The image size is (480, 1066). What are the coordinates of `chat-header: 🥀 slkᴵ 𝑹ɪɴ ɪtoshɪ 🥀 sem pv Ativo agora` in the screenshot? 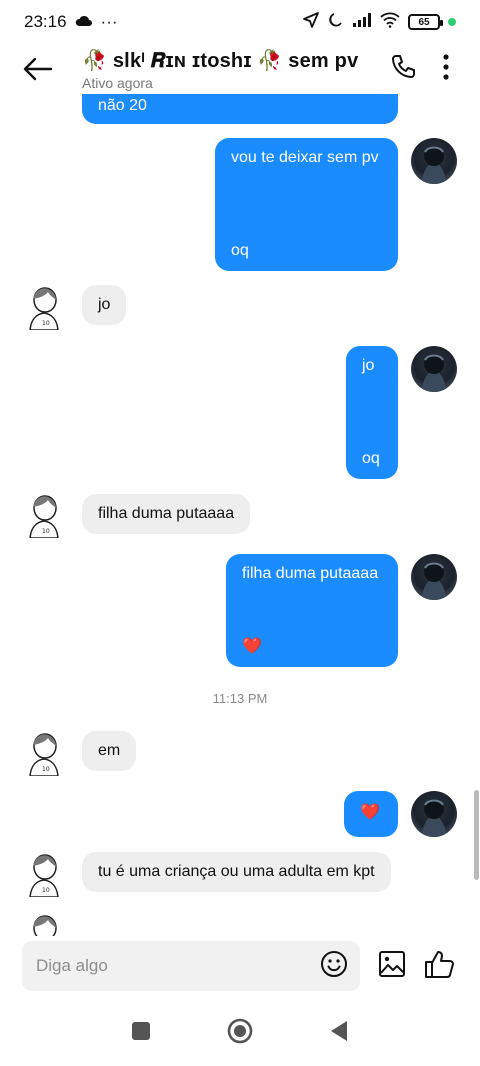 It's located at (240, 69).